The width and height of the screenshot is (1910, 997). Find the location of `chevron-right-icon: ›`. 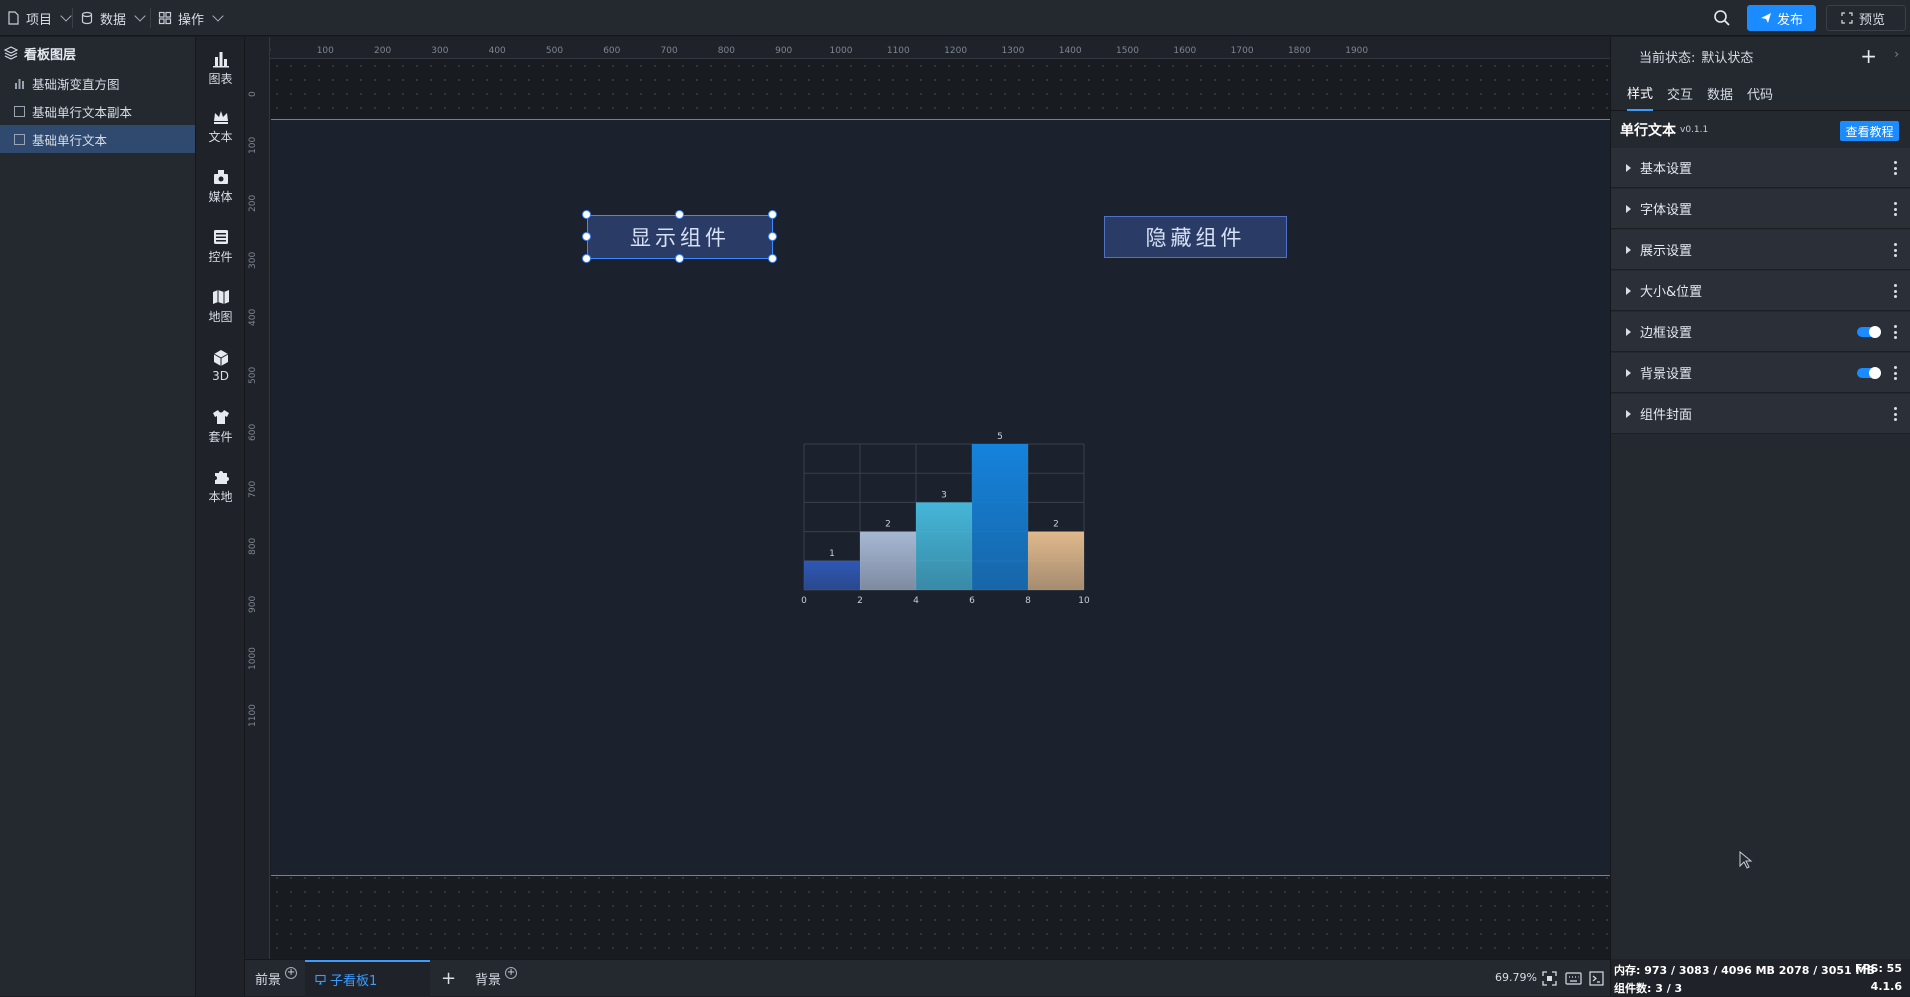

chevron-right-icon: › is located at coordinates (1896, 54).